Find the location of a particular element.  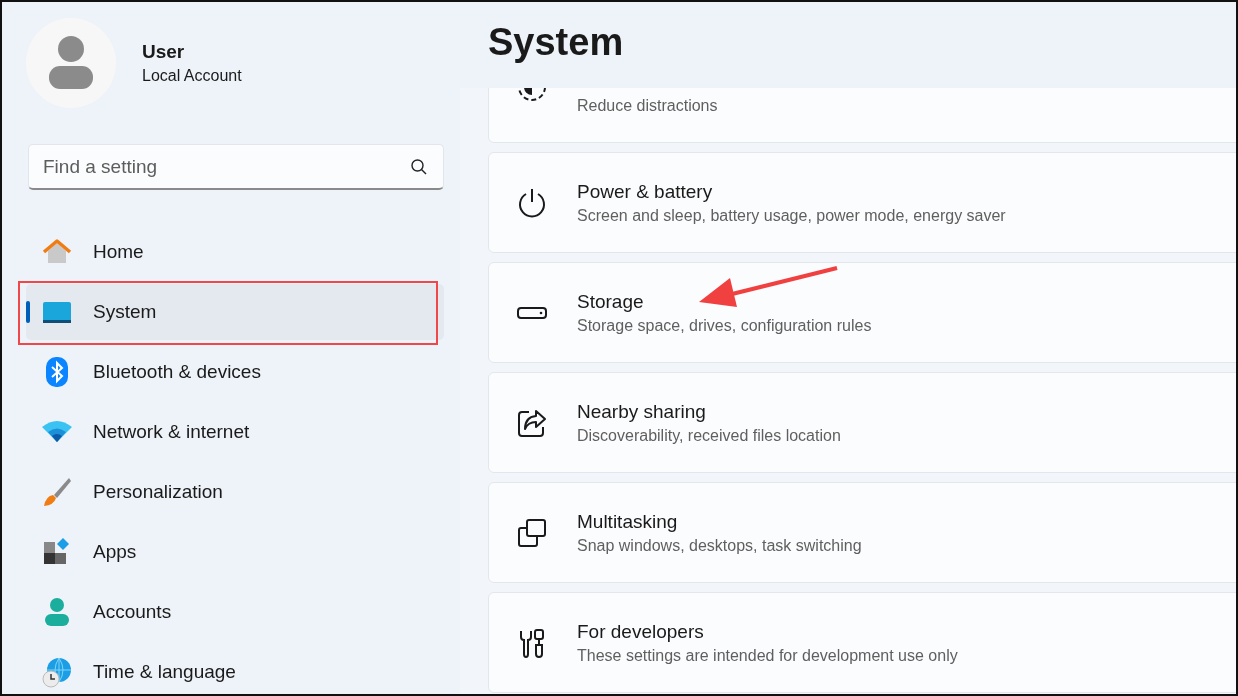

account-type: Local Account is located at coordinates (192, 76).